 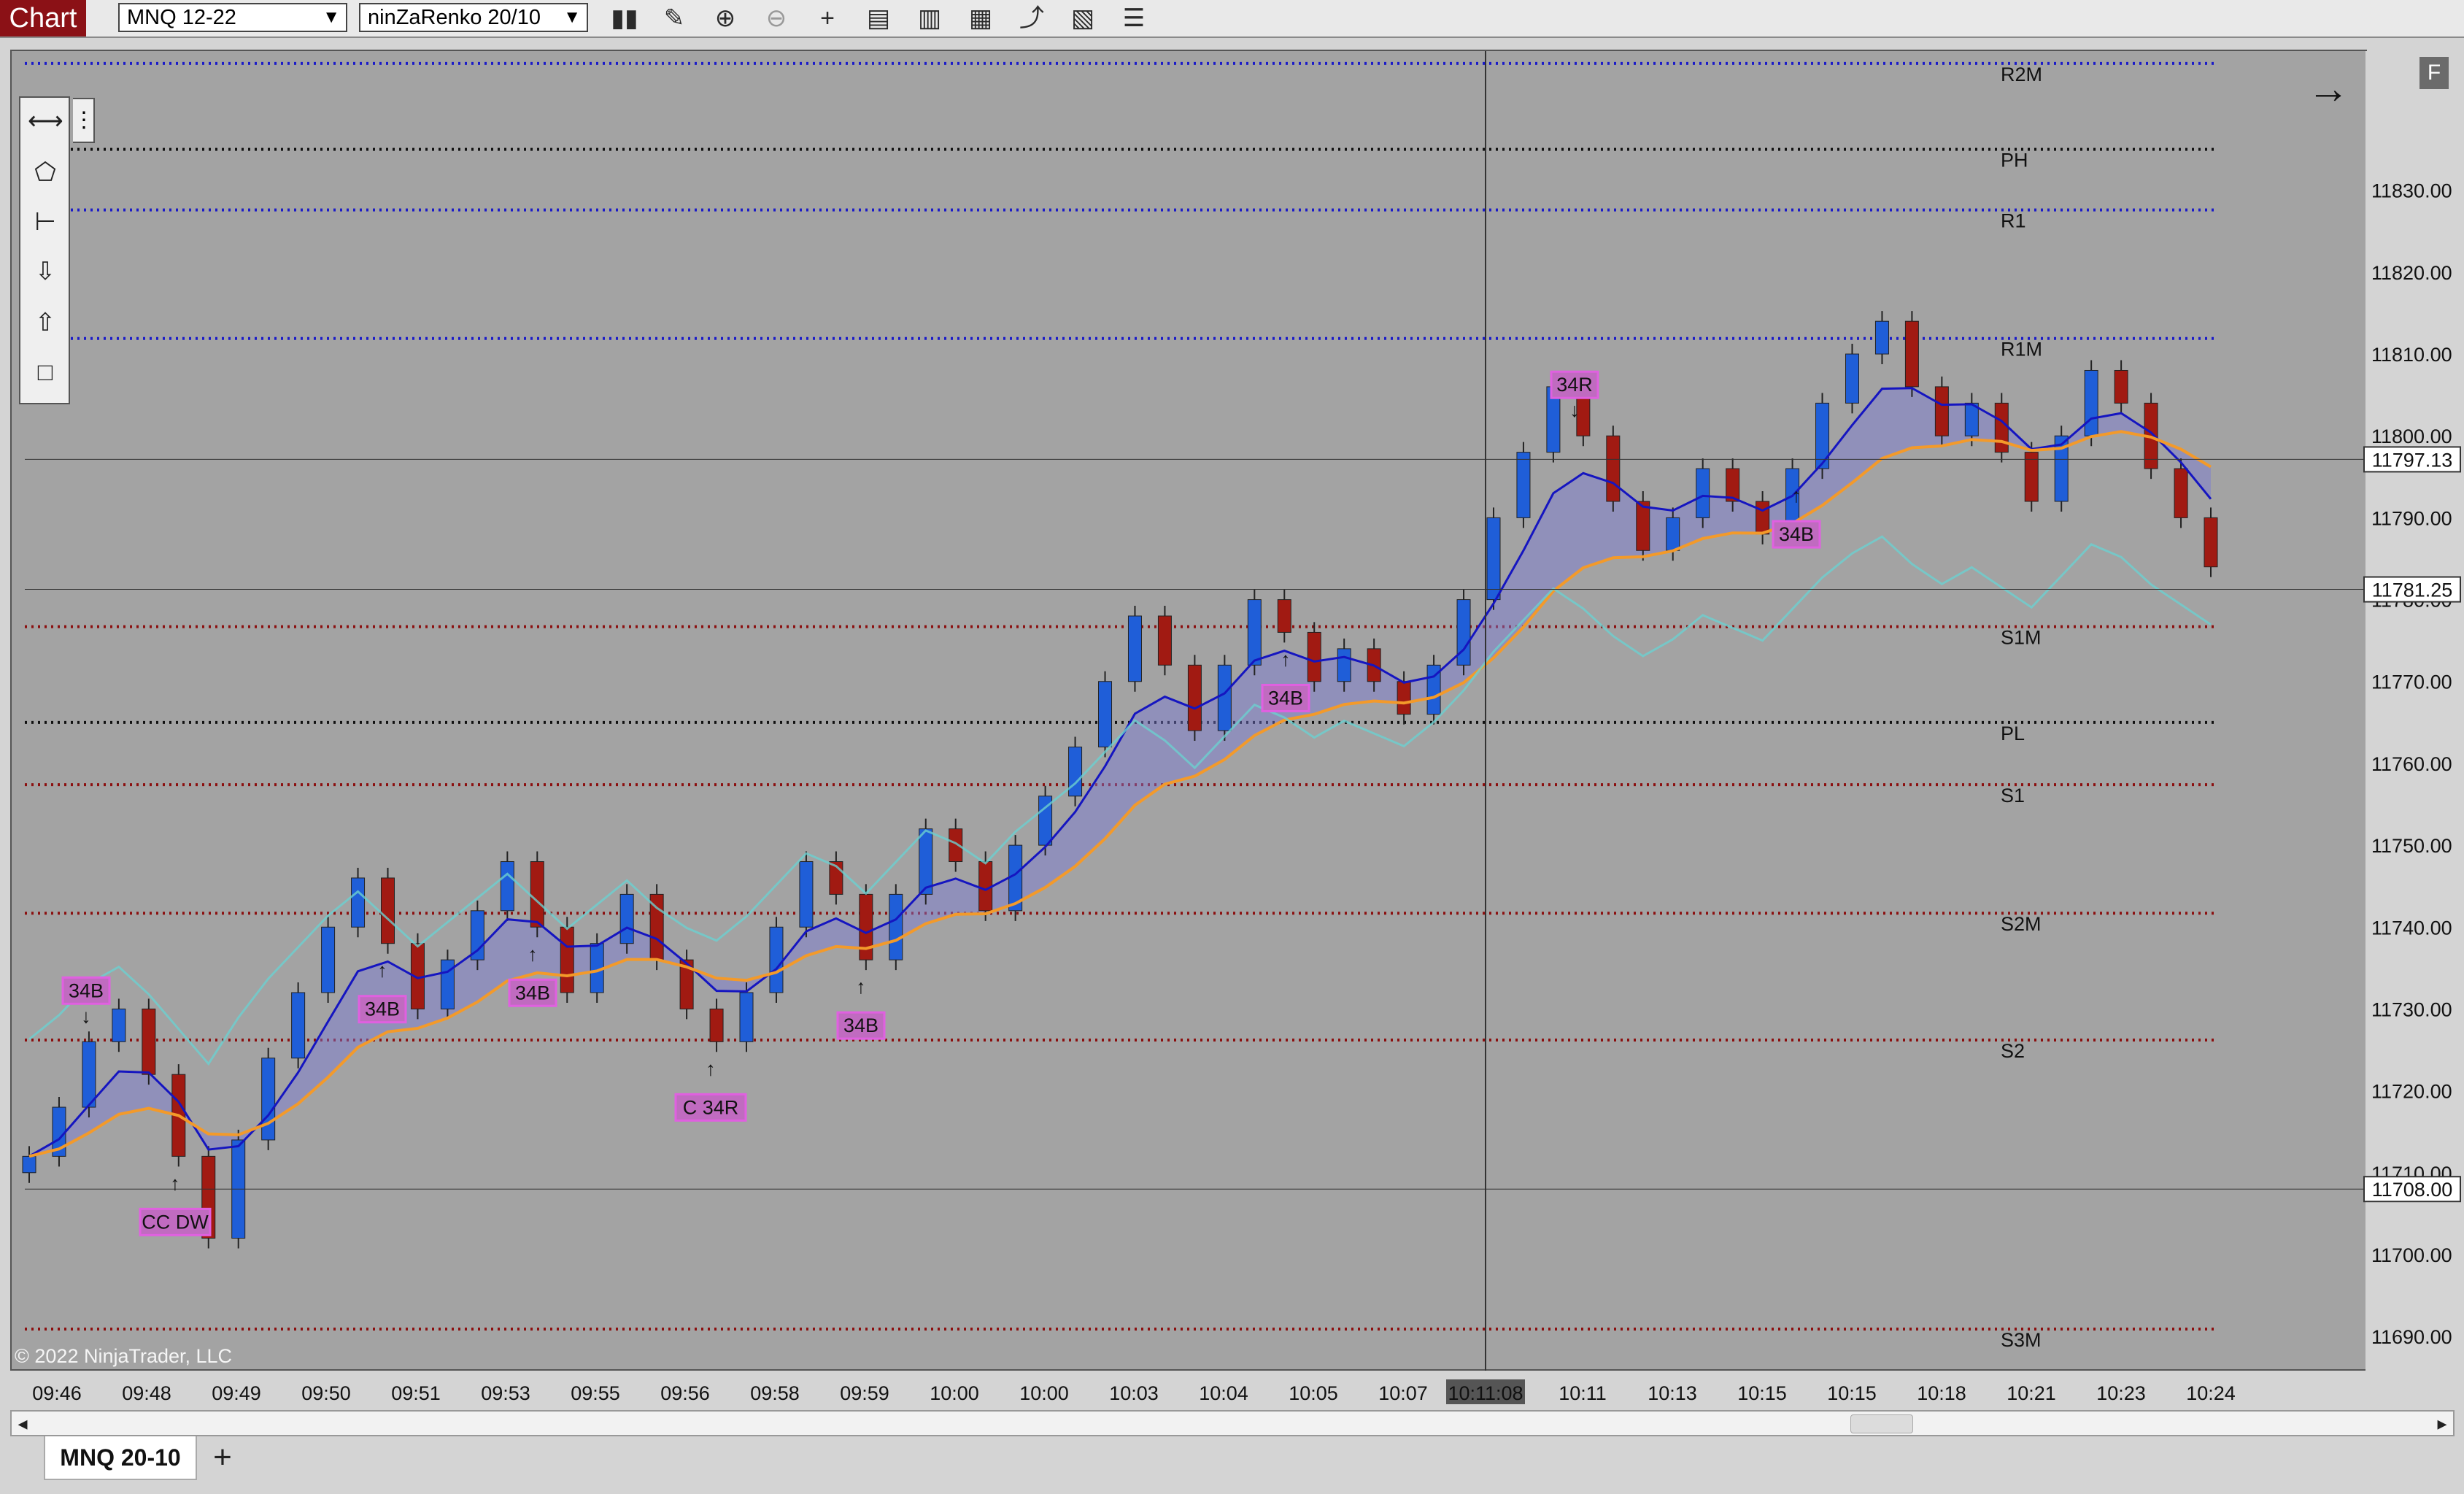 What do you see at coordinates (45, 121) in the screenshot?
I see `line-tool-icon: ⟷` at bounding box center [45, 121].